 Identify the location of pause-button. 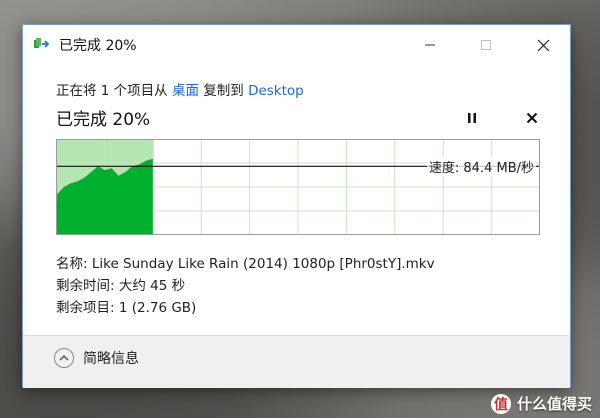
(472, 118).